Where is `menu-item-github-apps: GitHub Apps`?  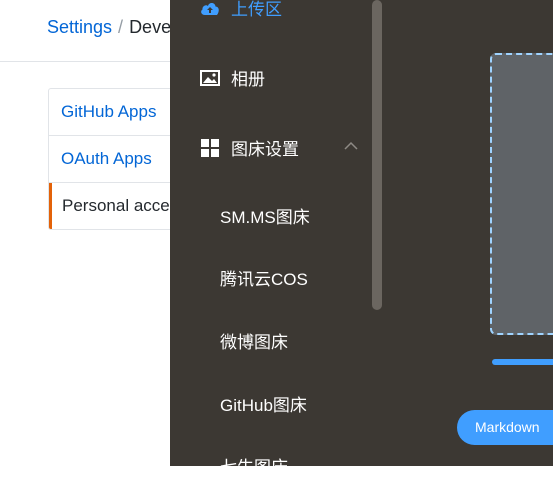
menu-item-github-apps: GitHub Apps is located at coordinates (119, 112).